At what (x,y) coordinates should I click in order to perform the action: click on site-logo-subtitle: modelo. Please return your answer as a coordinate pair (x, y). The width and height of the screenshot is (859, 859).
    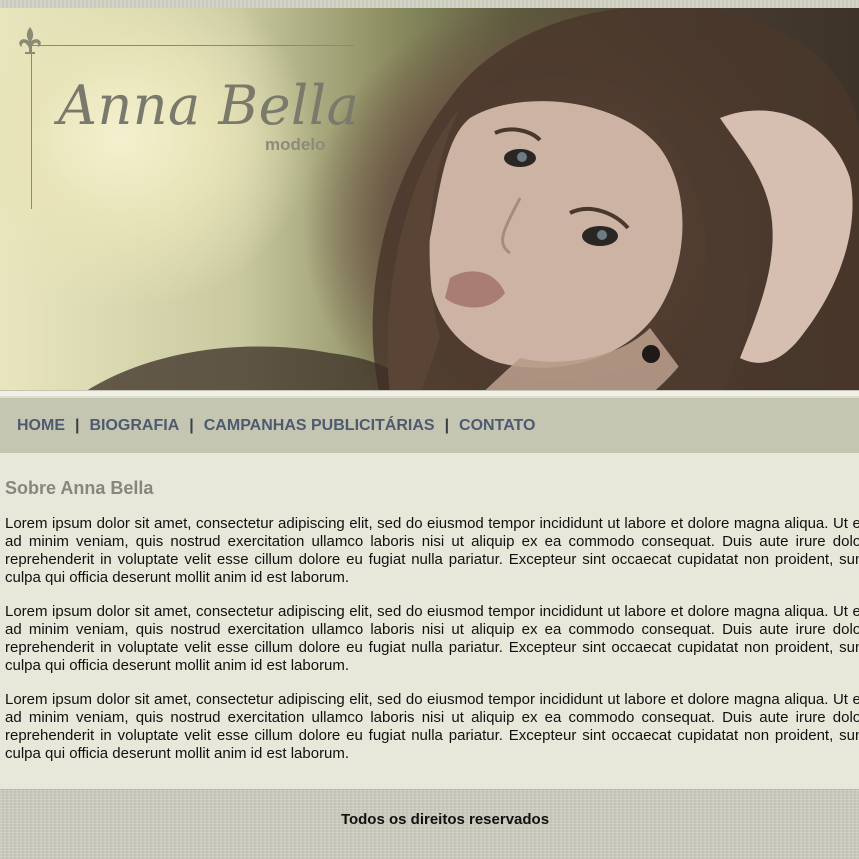
    Looking at the image, I should click on (295, 144).